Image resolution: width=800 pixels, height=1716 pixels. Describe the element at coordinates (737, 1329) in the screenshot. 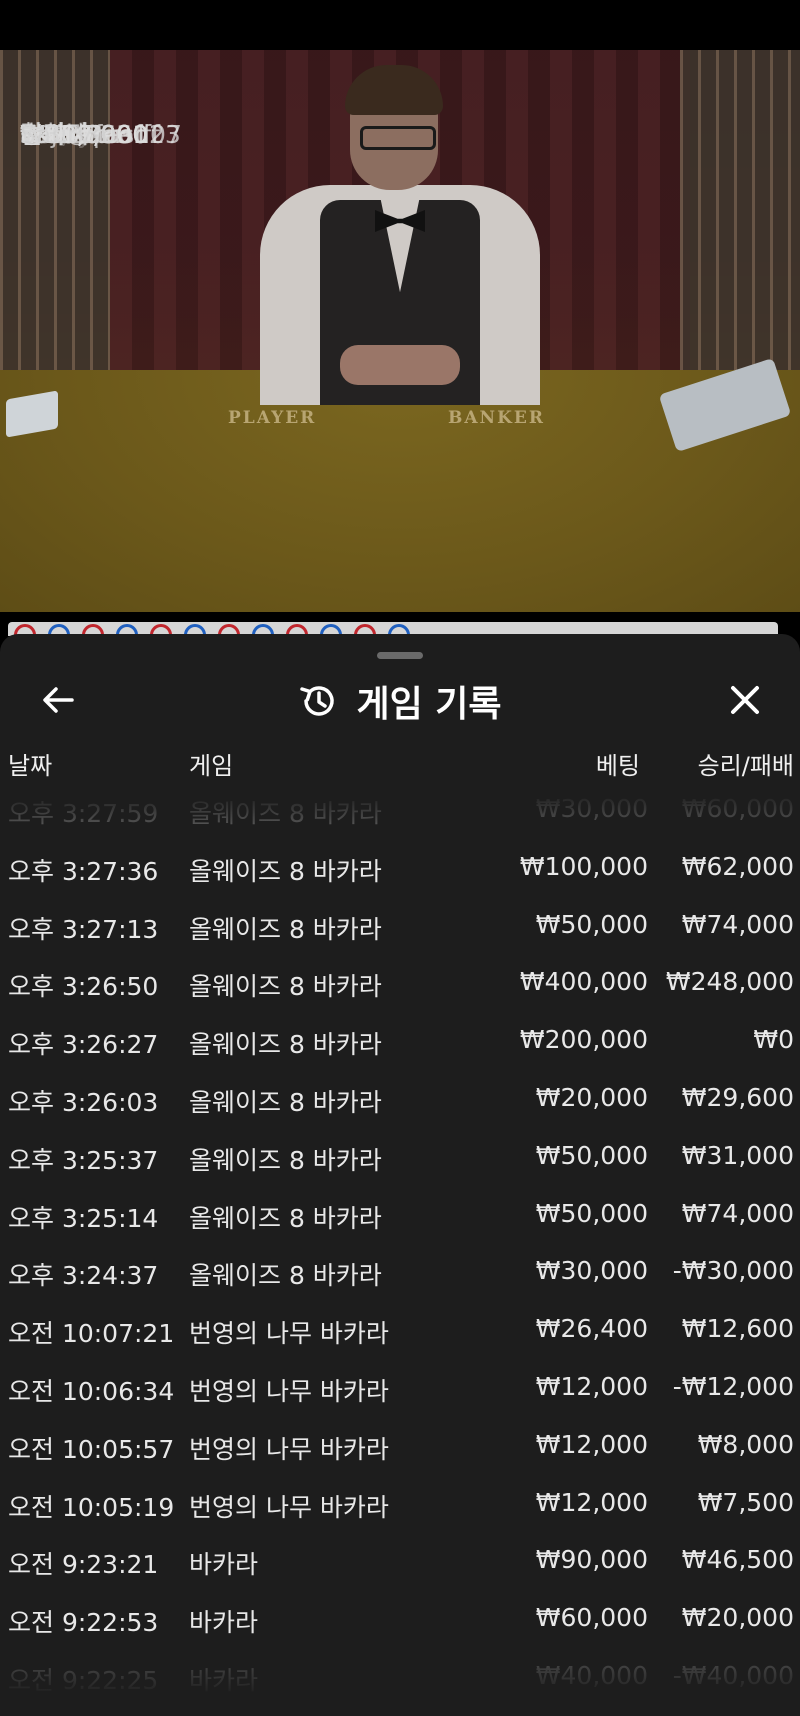

I see `history-result: ₩12,600` at that location.